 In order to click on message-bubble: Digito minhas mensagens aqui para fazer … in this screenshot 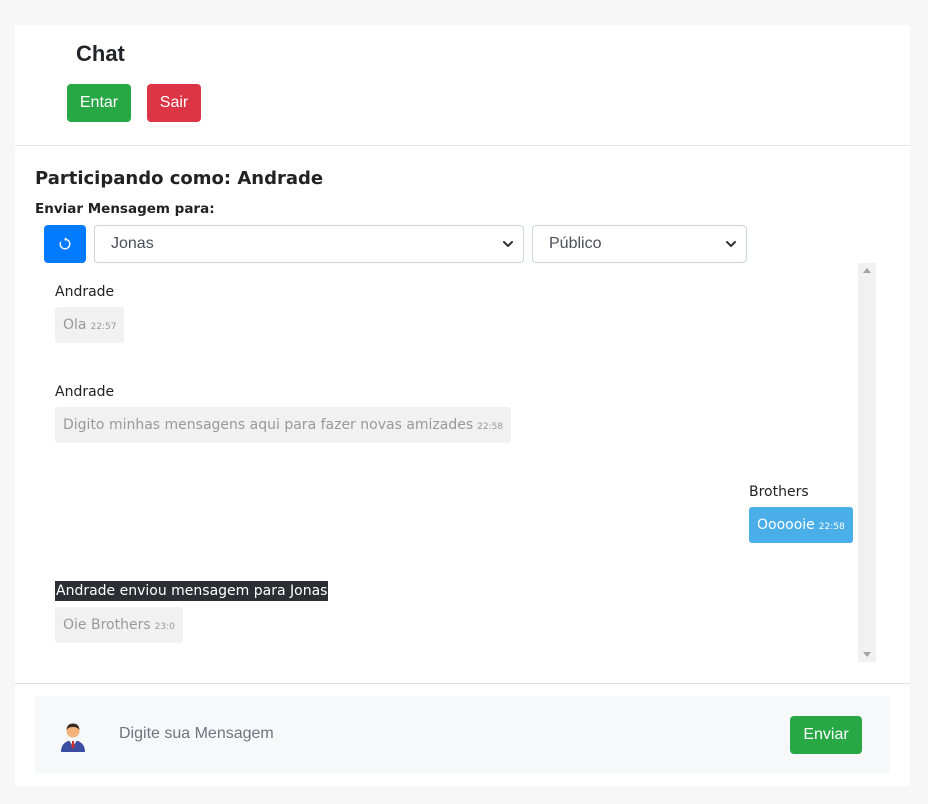, I will do `click(283, 425)`.